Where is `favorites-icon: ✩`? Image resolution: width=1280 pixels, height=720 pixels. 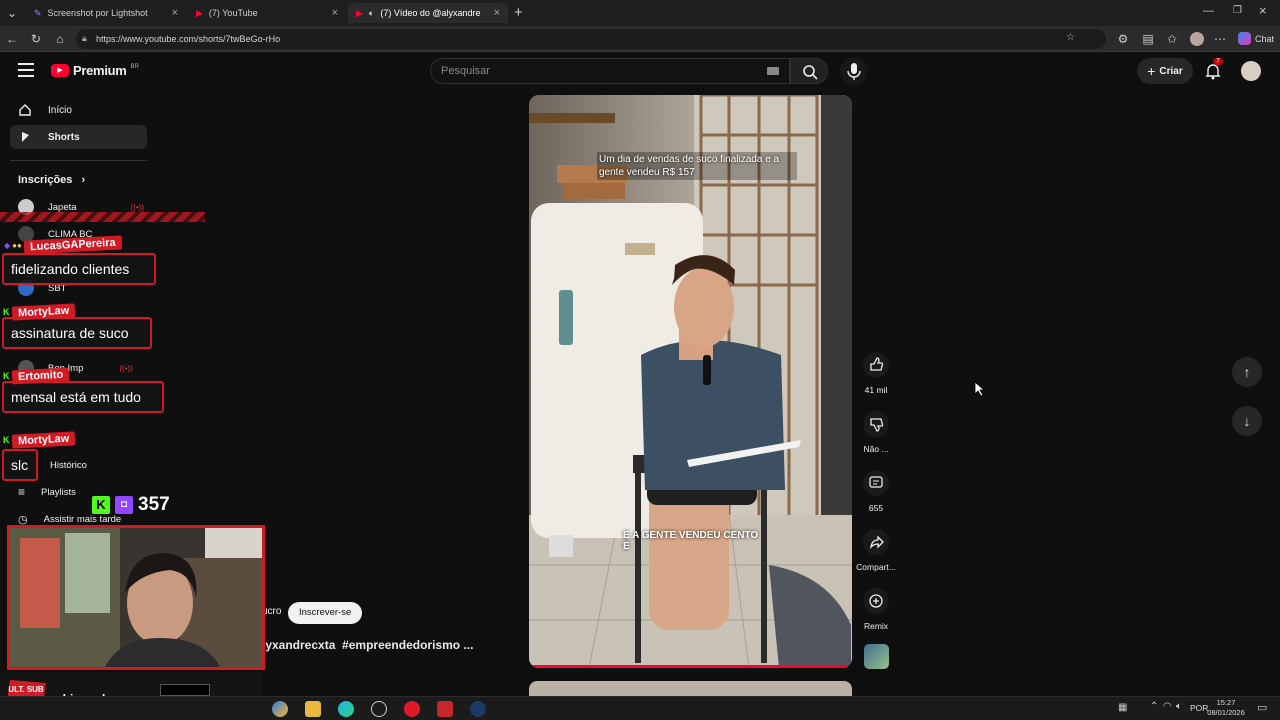 favorites-icon: ✩ is located at coordinates (1172, 39).